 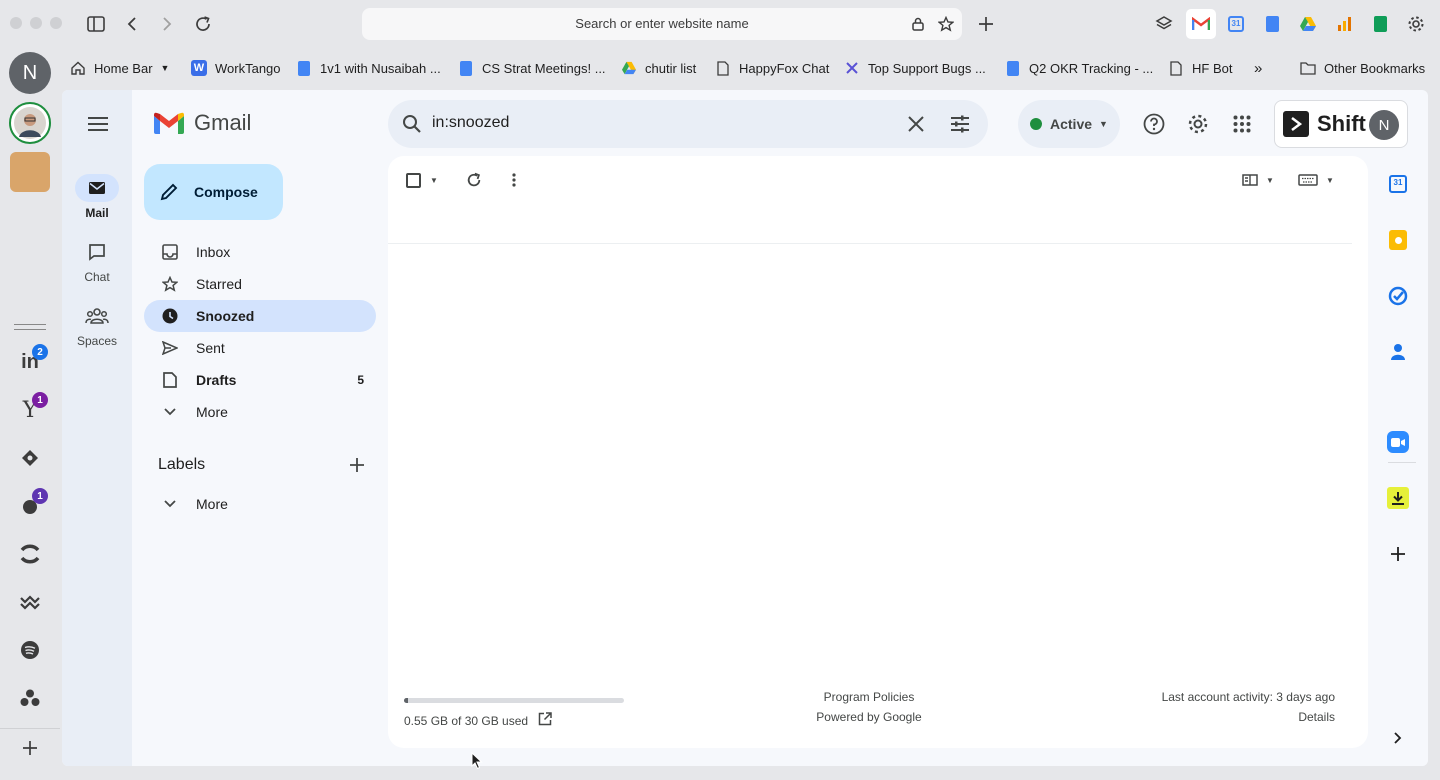 I want to click on nav-starred: Starred, so click(x=260, y=284).